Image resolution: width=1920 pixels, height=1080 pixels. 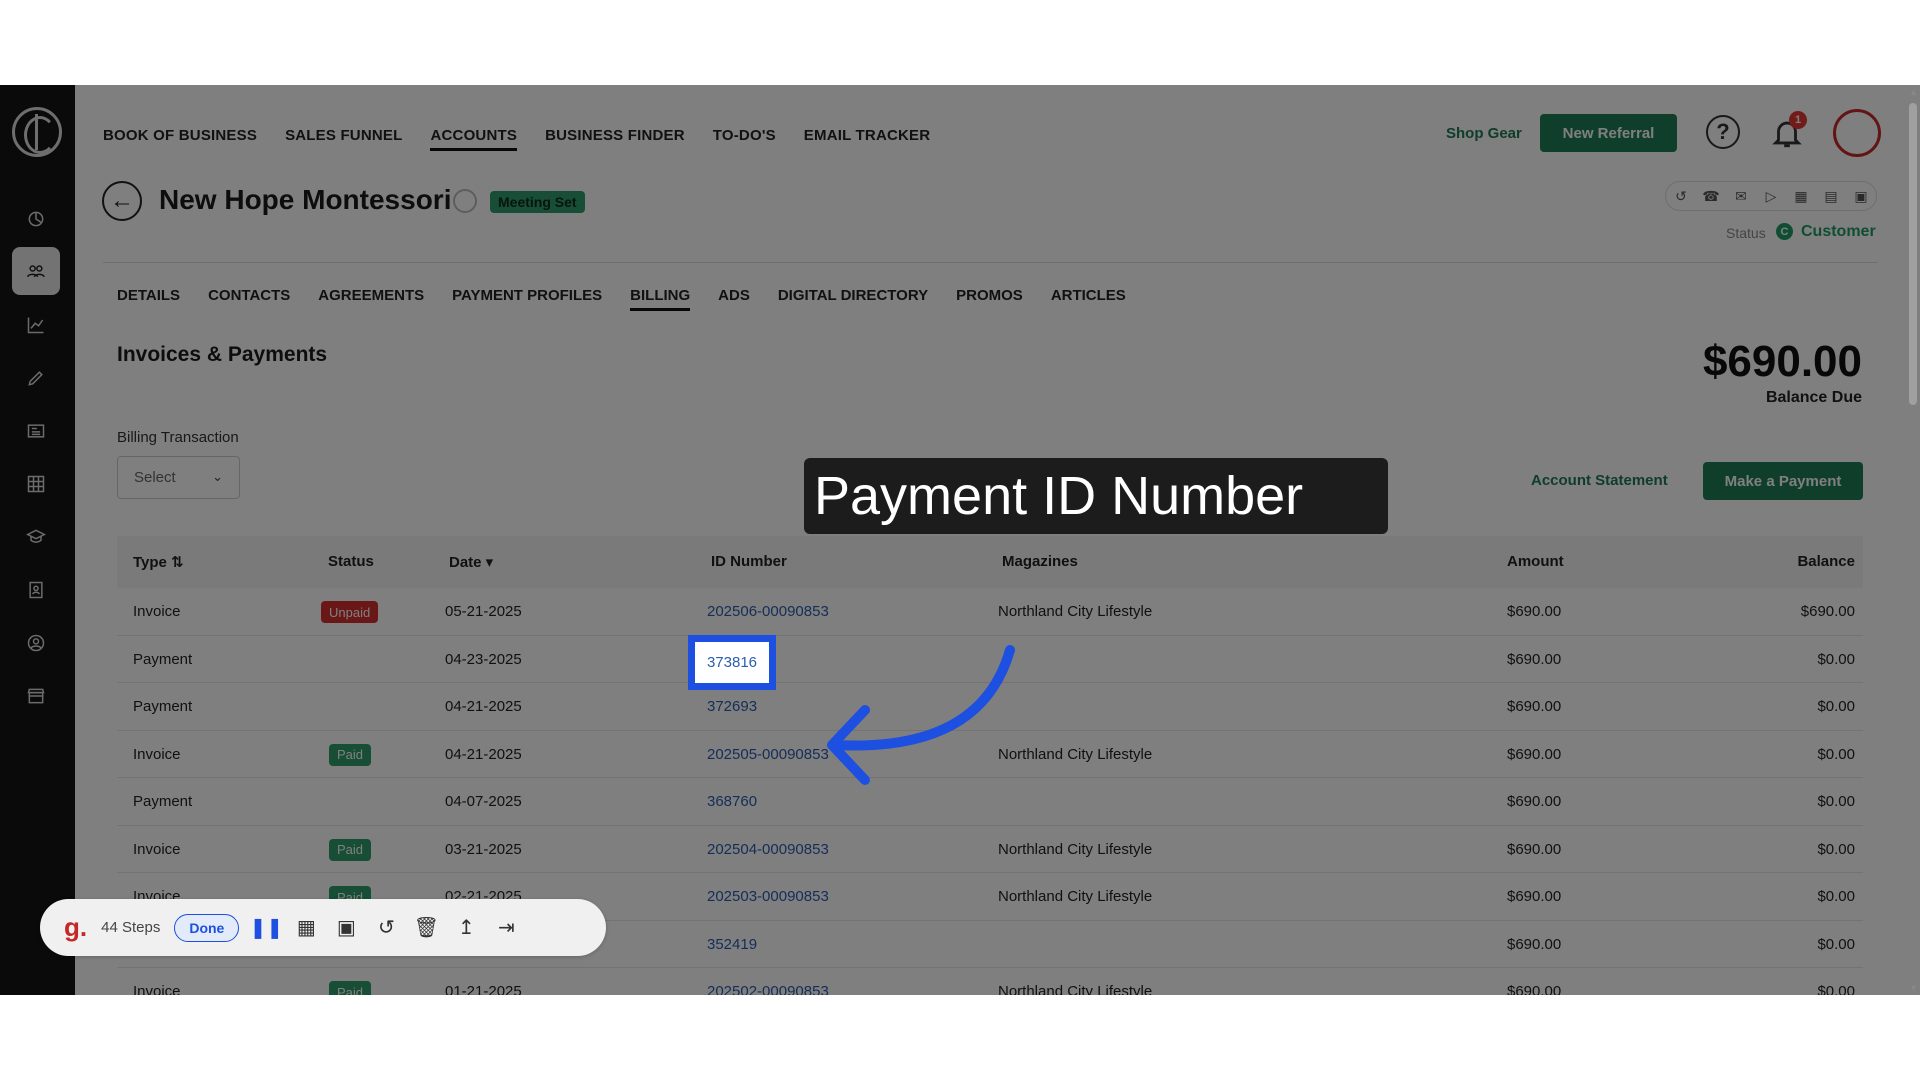 I want to click on analytics-icon, so click(x=36, y=325).